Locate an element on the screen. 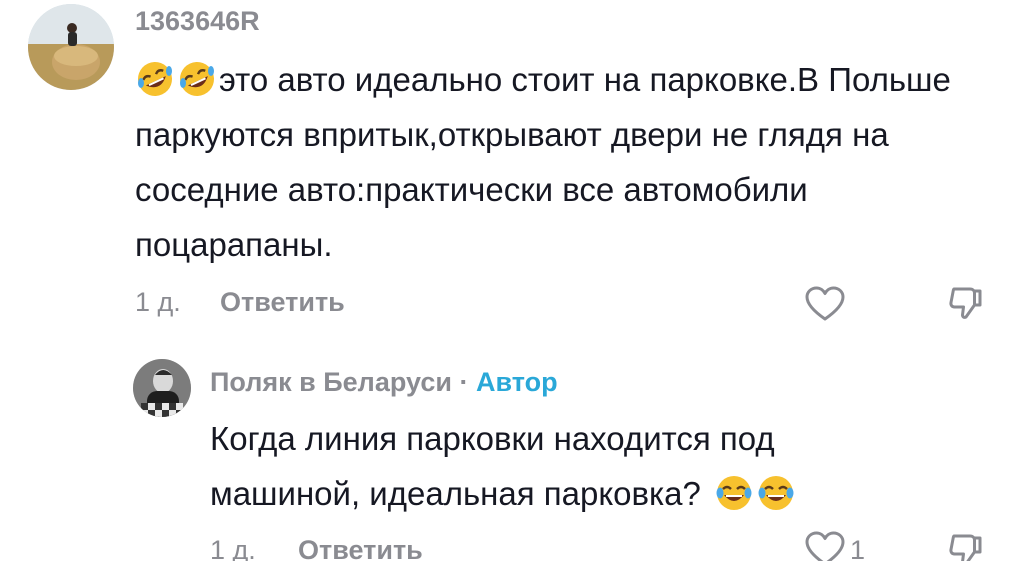 Image resolution: width=1024 pixels, height=561 pixels. like-count: 1 is located at coordinates (858, 548).